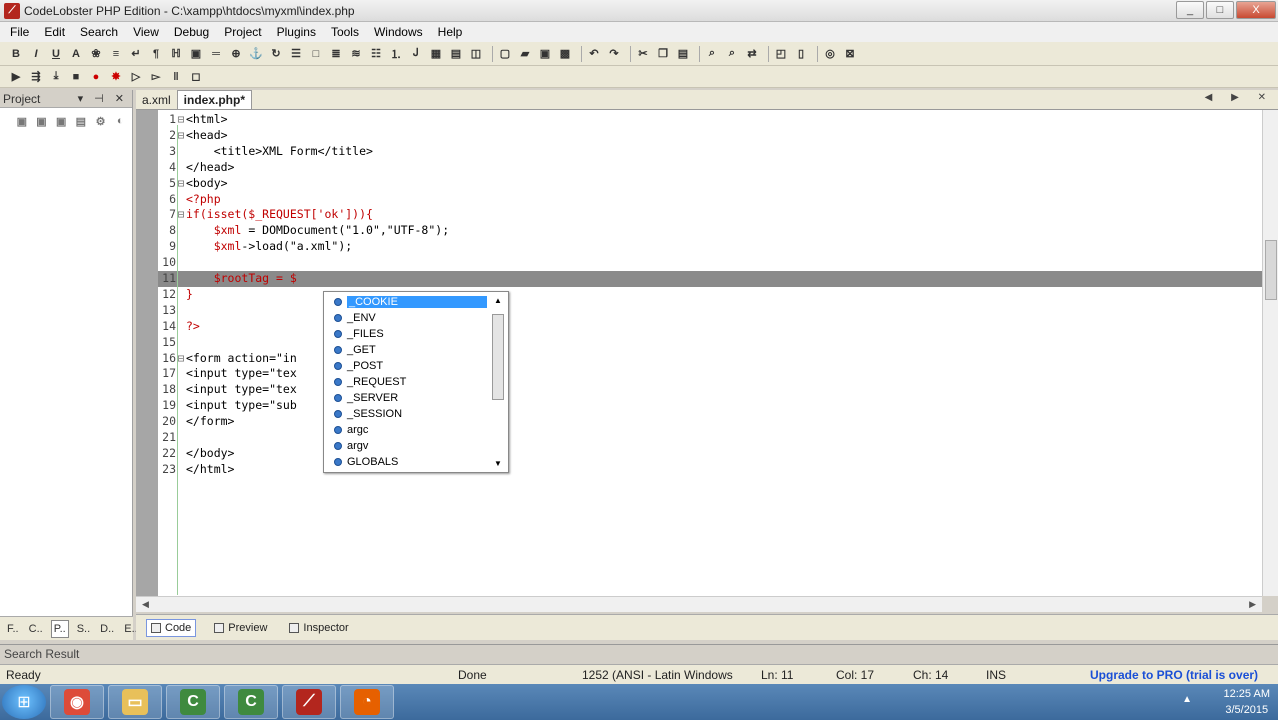  I want to click on tab-a-xml: a.xml, so click(156, 100).